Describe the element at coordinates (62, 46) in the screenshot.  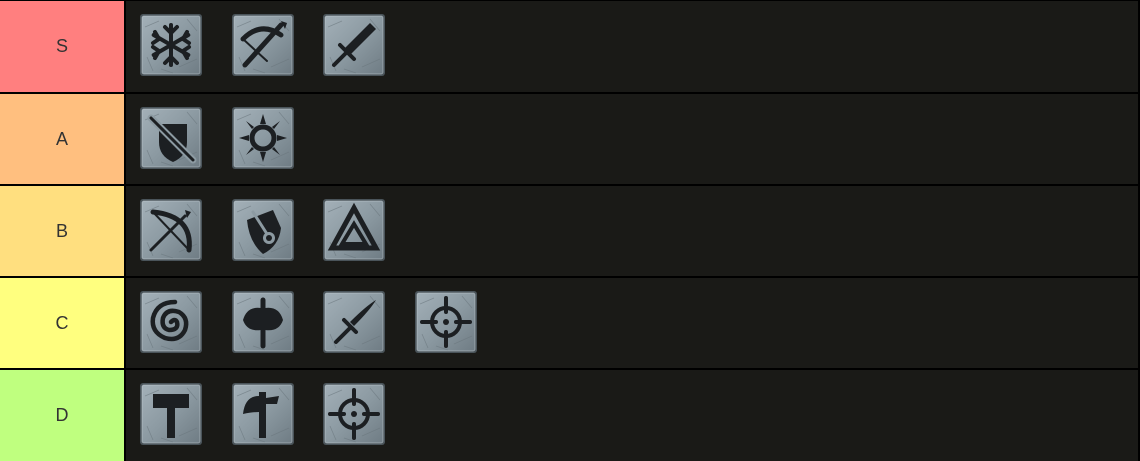
I see `tier-label-s: S` at that location.